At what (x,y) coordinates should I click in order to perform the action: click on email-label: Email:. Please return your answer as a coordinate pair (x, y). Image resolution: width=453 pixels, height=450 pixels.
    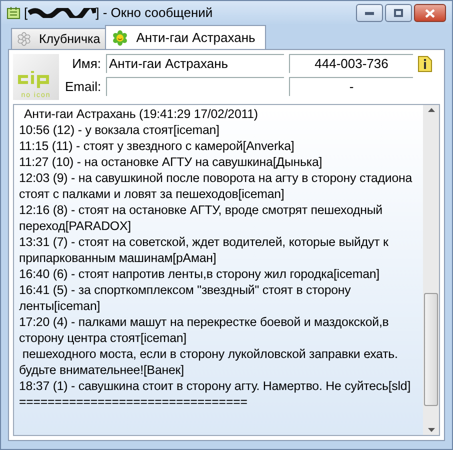
    Looking at the image, I should click on (83, 87).